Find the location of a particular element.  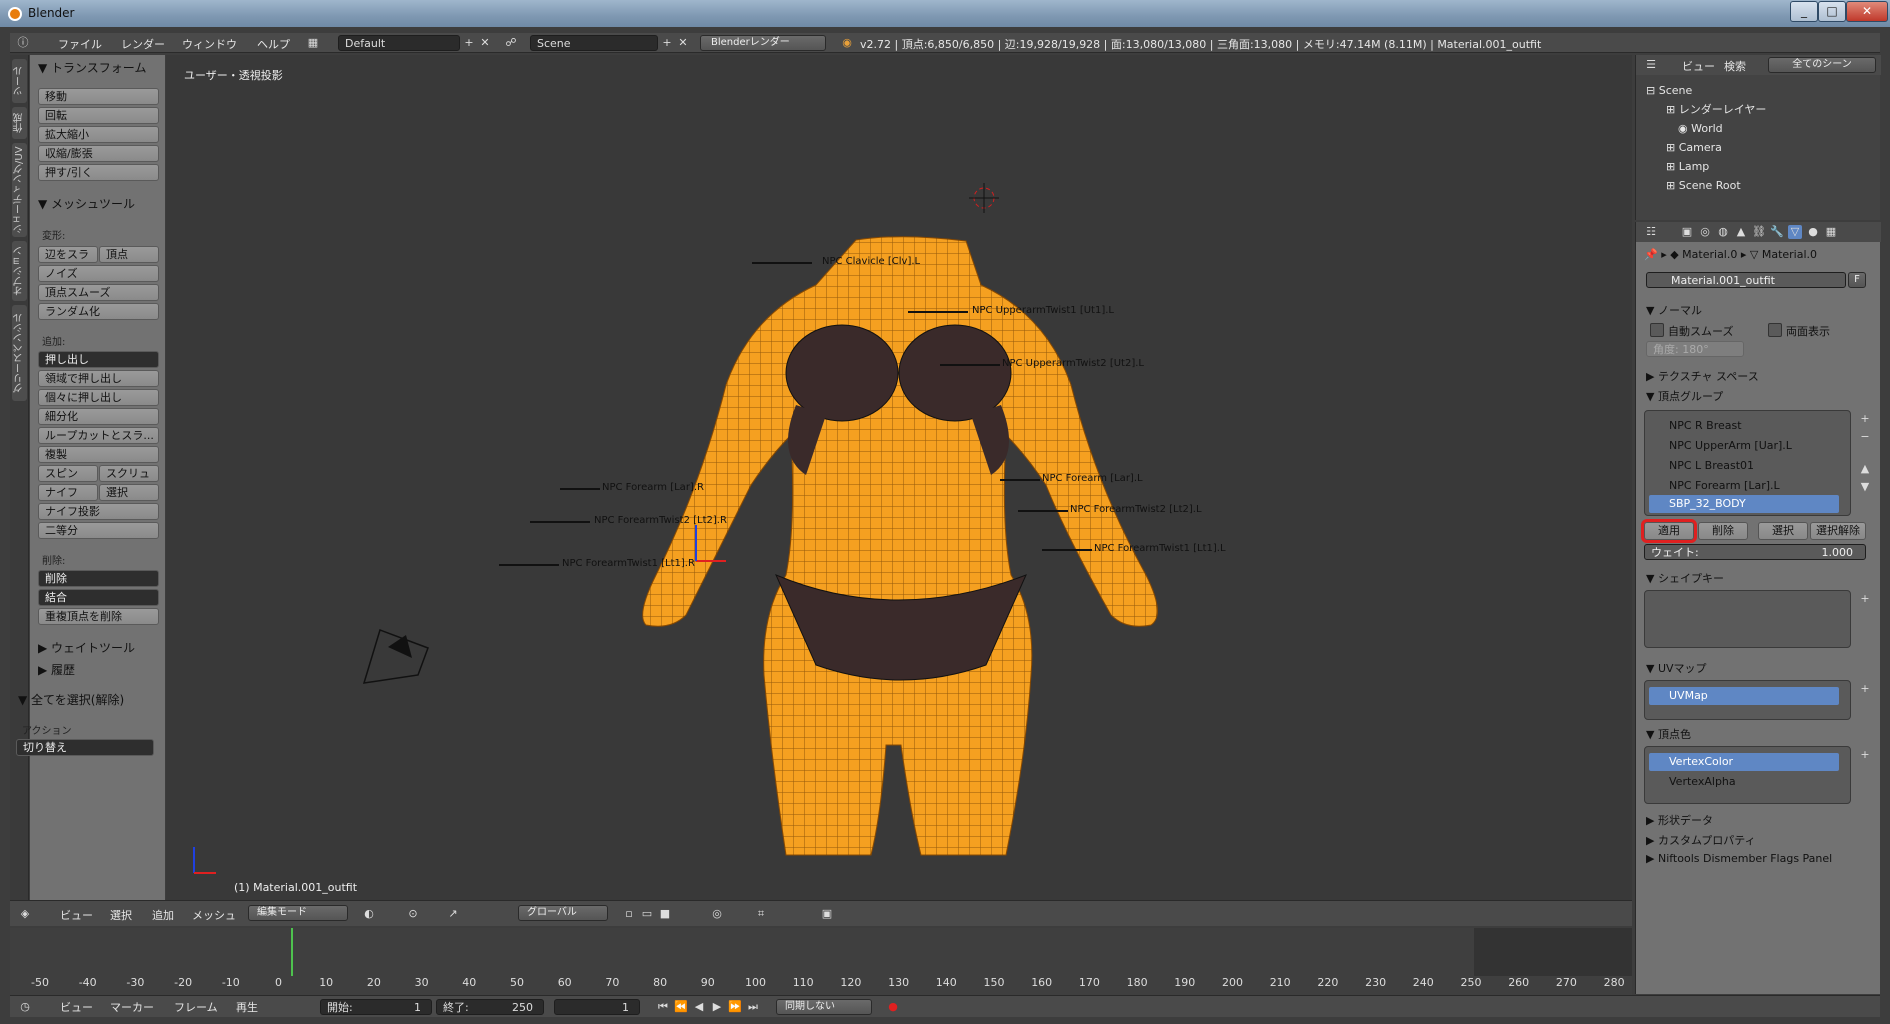

angle-field: 角度: 180° is located at coordinates (1695, 349).